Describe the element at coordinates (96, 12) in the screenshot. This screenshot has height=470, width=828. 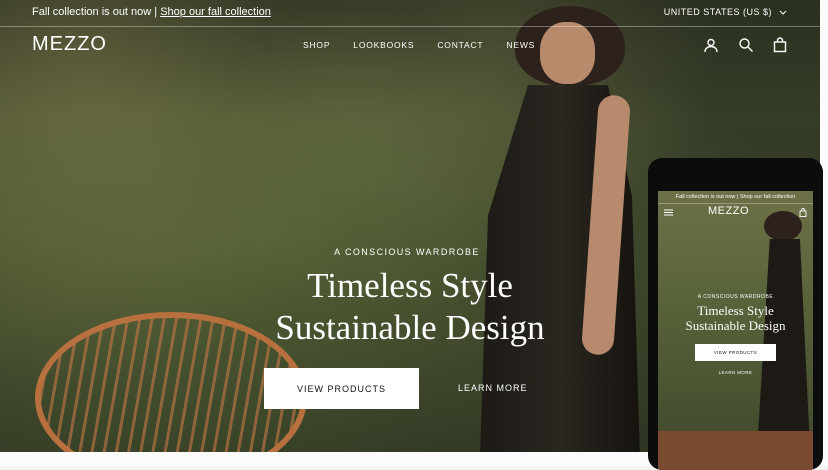
I see `announcement-text: Fall collection is out now |` at that location.